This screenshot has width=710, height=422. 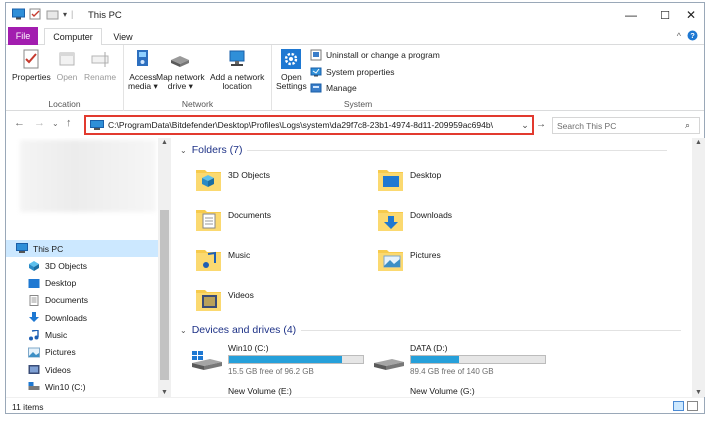 What do you see at coordinates (100, 65) in the screenshot?
I see `rename-button: Rename` at bounding box center [100, 65].